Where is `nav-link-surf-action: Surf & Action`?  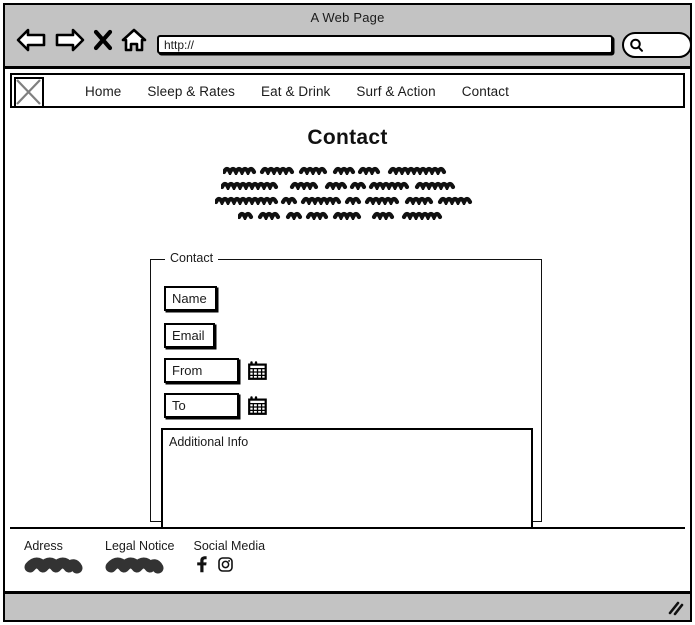 nav-link-surf-action: Surf & Action is located at coordinates (395, 91).